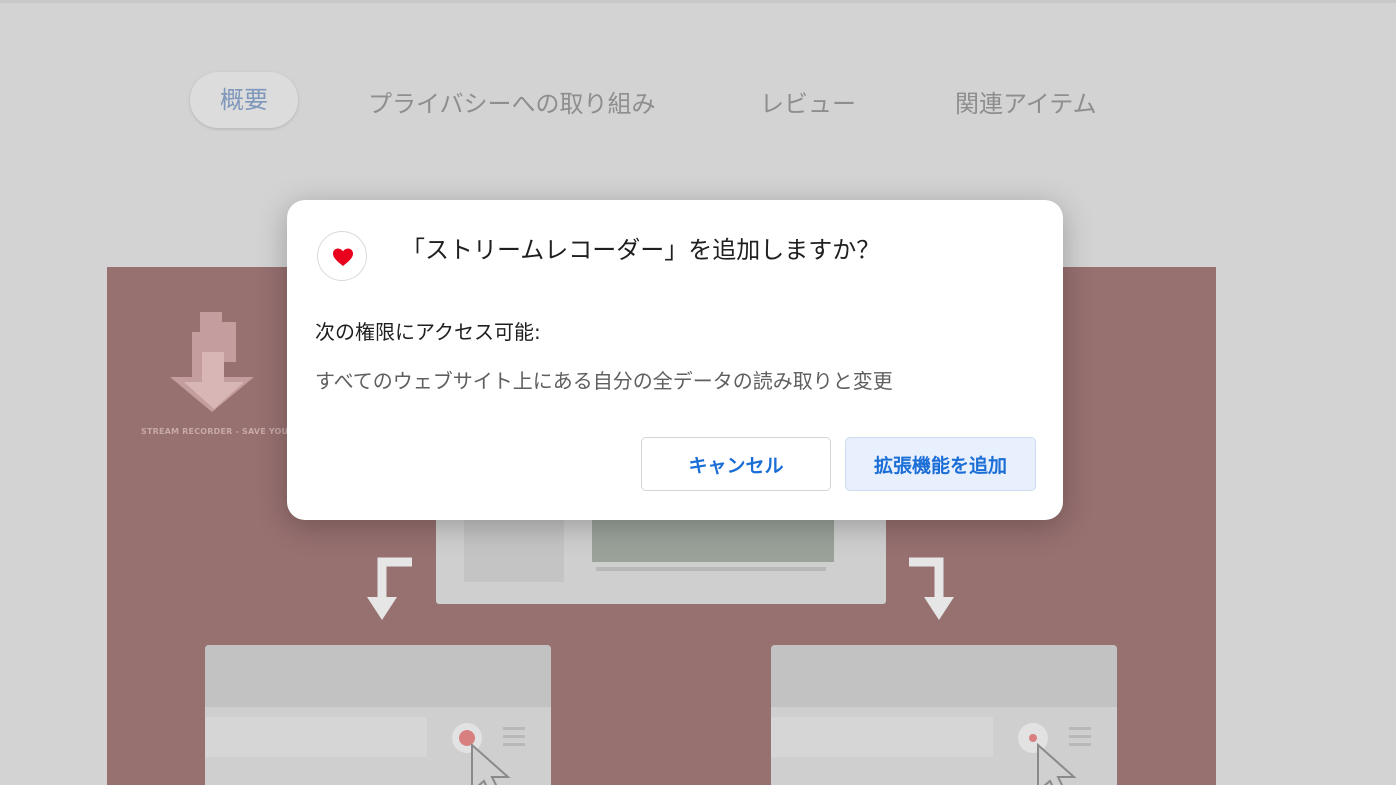 The height and width of the screenshot is (785, 1396). I want to click on permission-heading: 次の権限にアクセス可能:, so click(428, 332).